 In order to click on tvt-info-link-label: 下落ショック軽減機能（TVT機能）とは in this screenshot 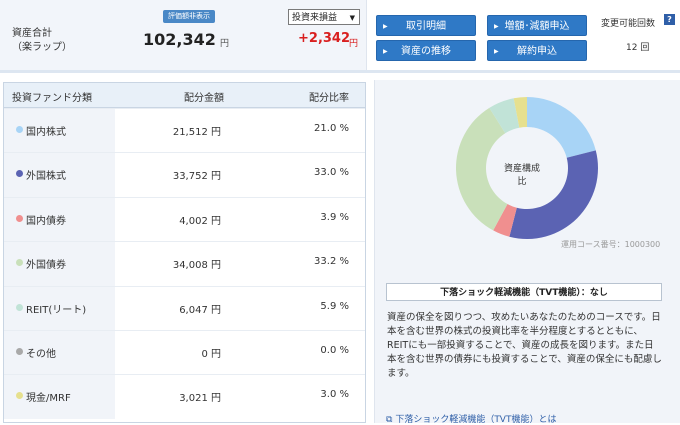, I will do `click(476, 420)`.